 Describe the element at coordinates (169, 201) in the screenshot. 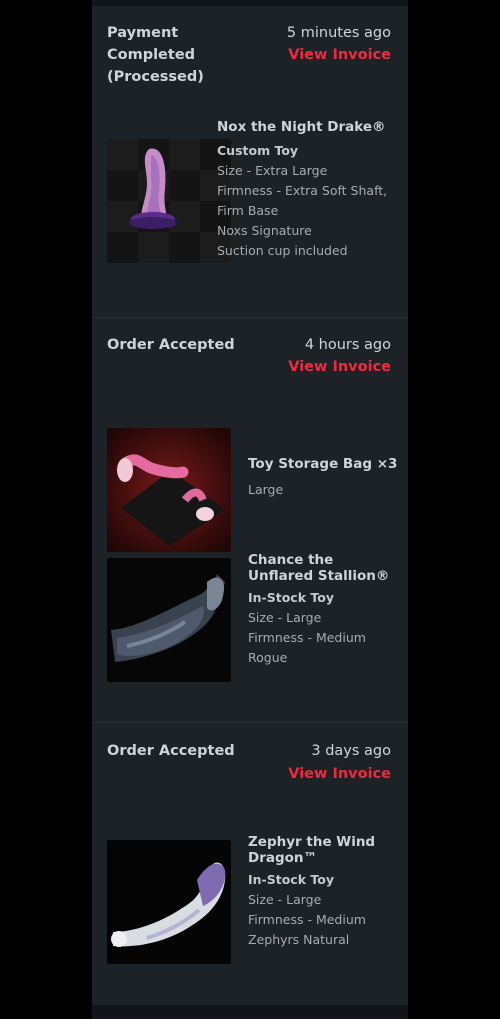

I see `product-image-nox` at that location.